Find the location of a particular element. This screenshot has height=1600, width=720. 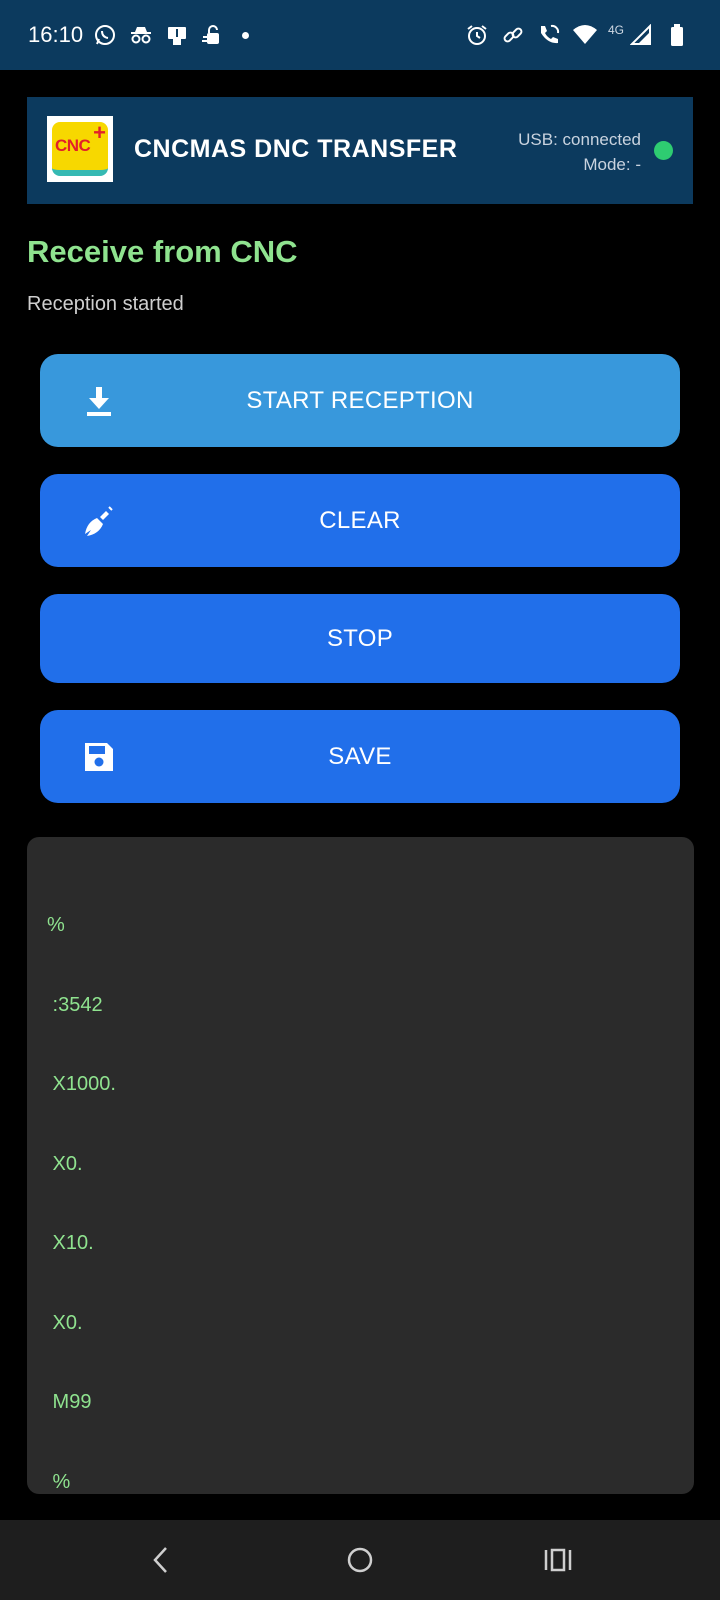

battery-icon is located at coordinates (677, 35).